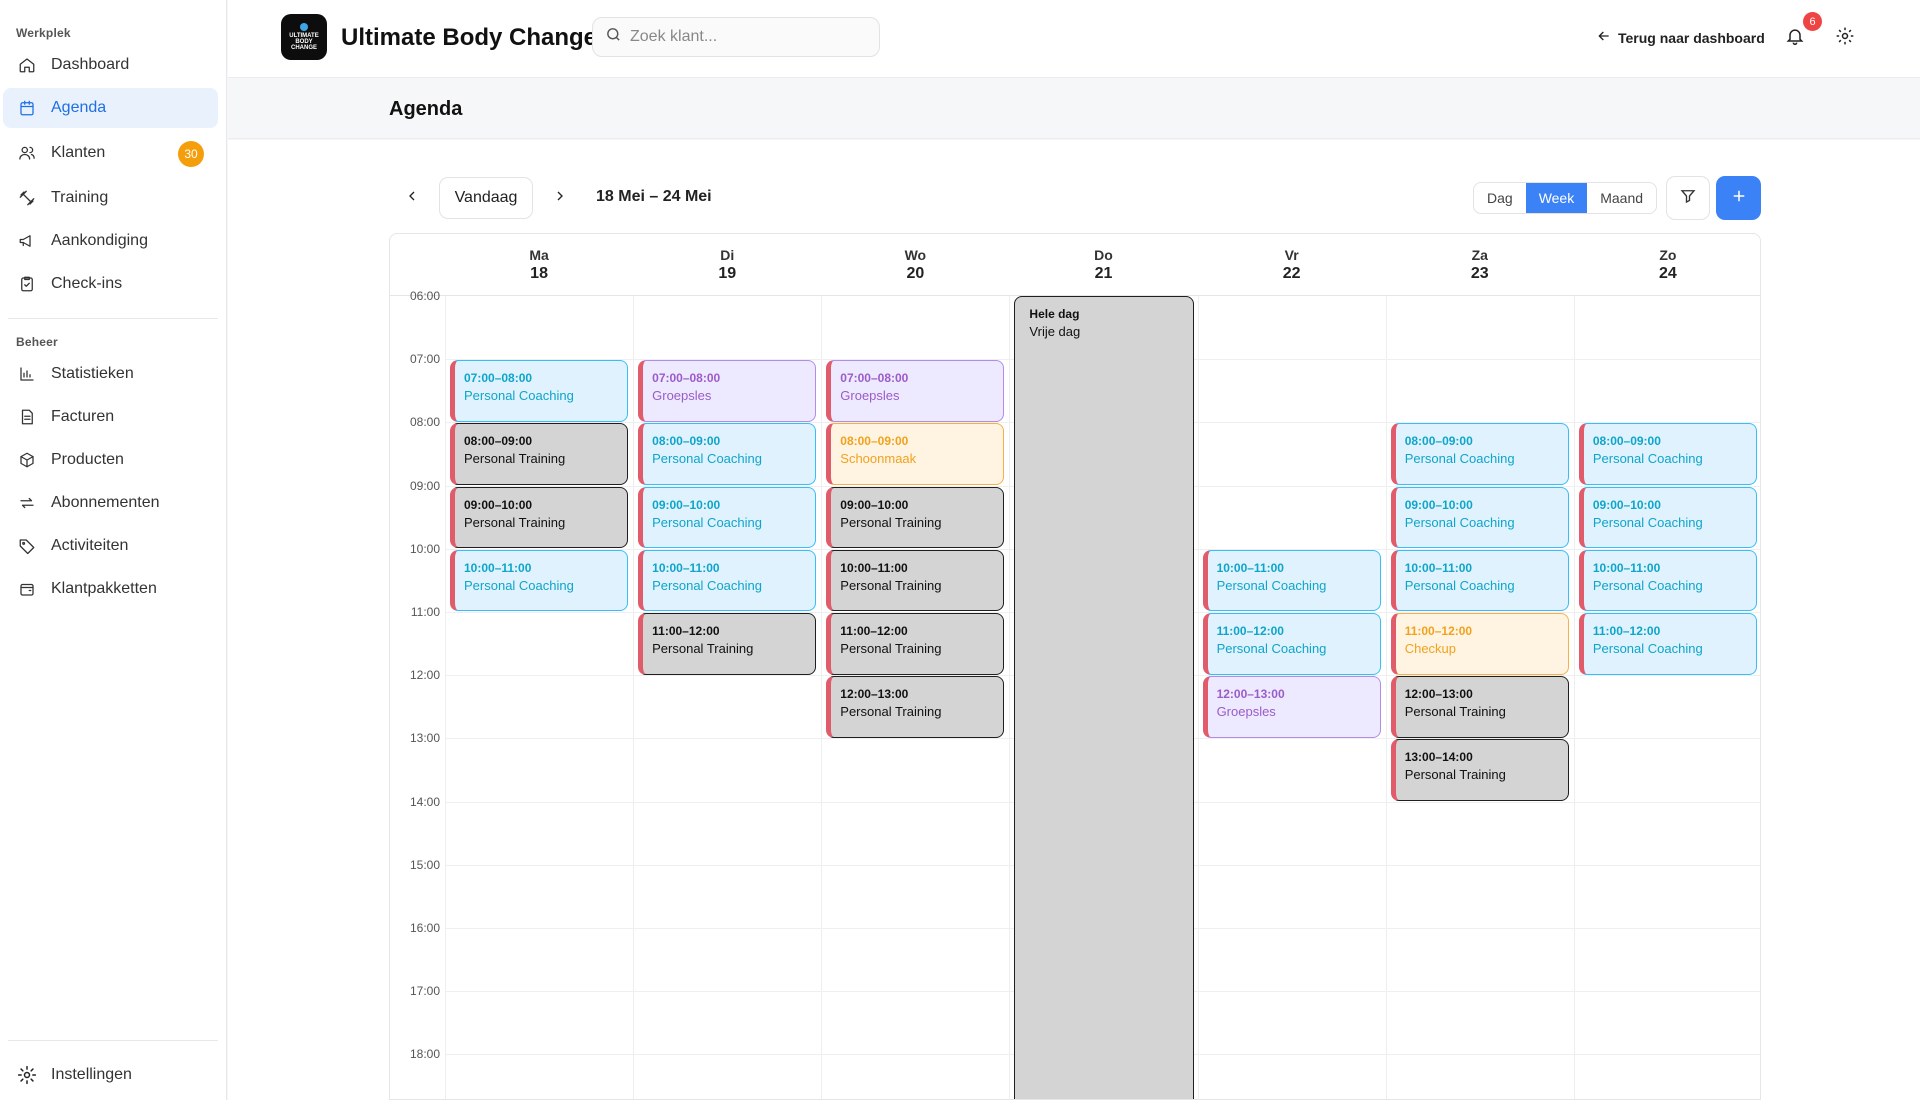  Describe the element at coordinates (539, 255) in the screenshot. I see `day-name: Ma` at that location.